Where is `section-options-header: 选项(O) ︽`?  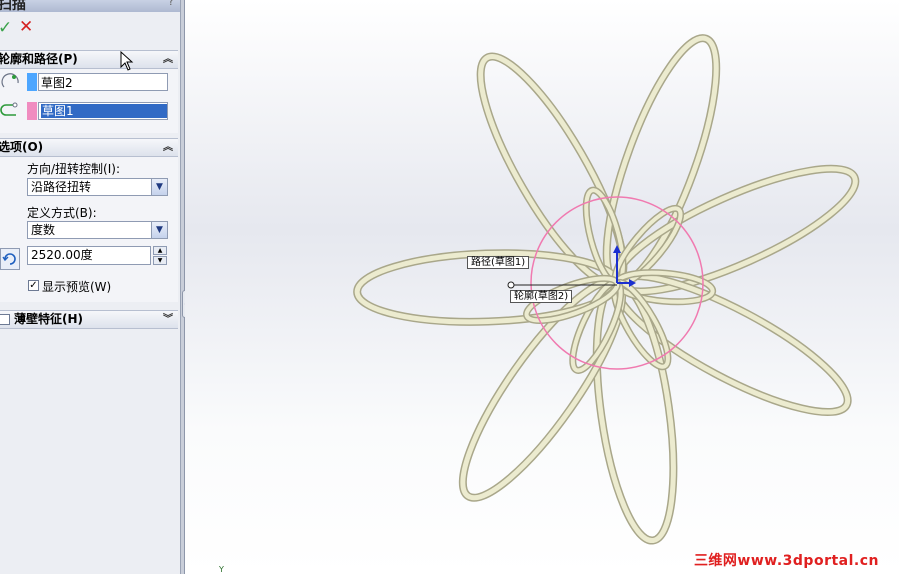
section-options-header: 选项(O) ︽ is located at coordinates (89, 147).